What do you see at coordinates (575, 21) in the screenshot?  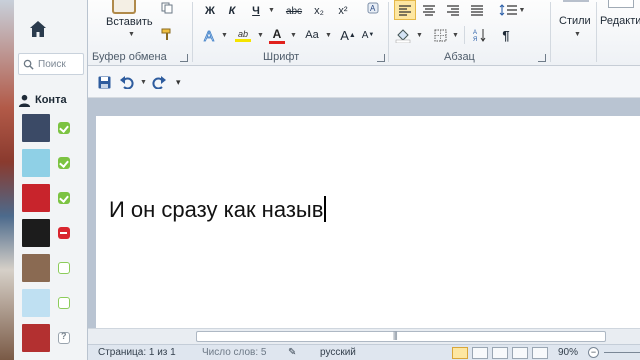 I see `styles-button: Стили` at bounding box center [575, 21].